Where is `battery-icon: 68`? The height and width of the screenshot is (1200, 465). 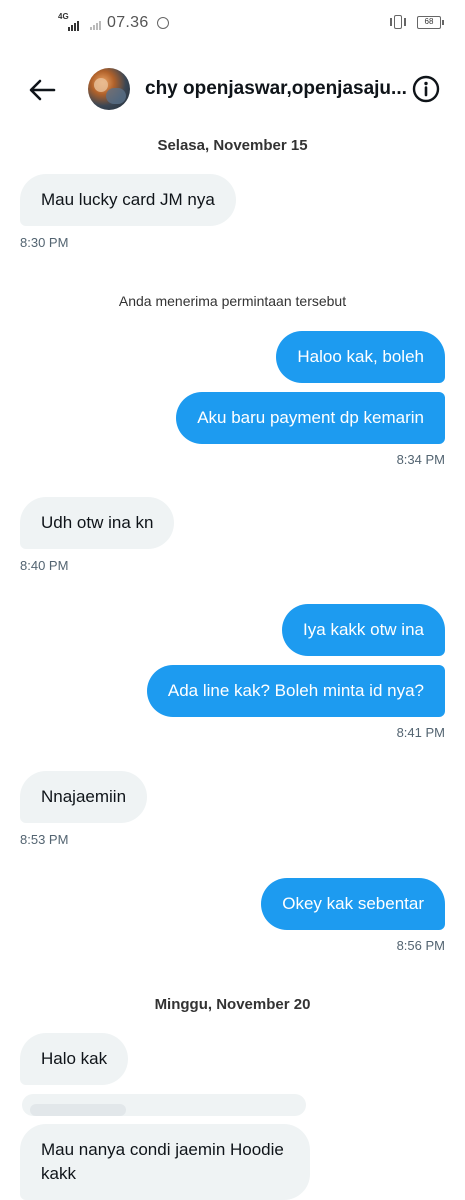
battery-icon: 68 is located at coordinates (430, 22).